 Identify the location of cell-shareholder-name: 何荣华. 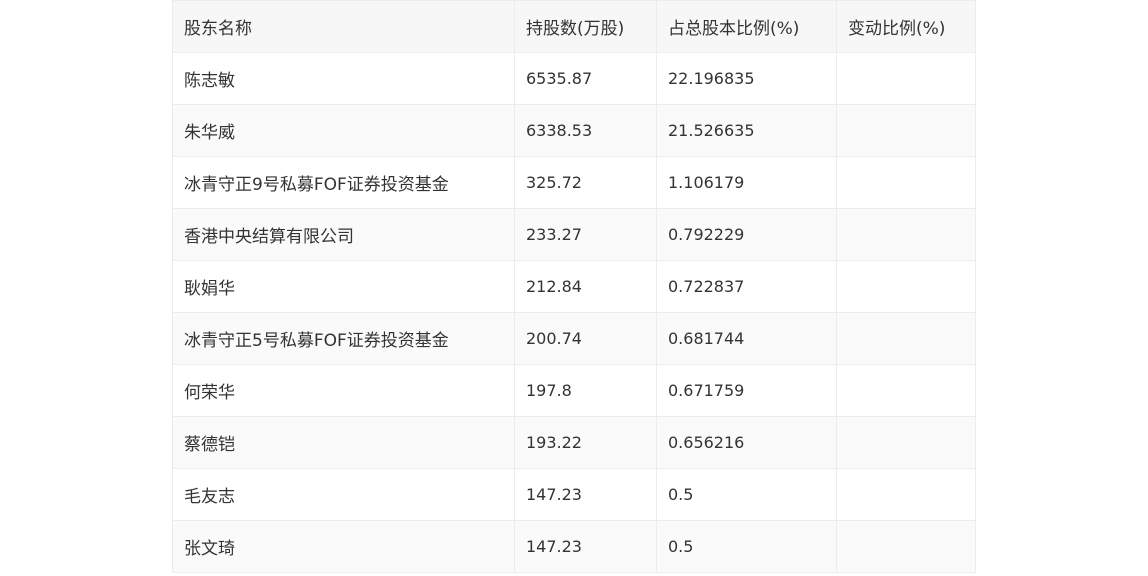
(343, 390).